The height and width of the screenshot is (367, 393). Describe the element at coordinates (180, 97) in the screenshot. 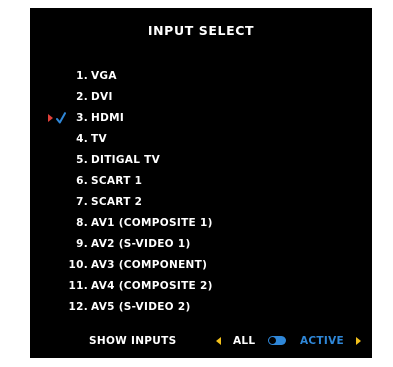

I see `list-item: 2. DVI` at that location.